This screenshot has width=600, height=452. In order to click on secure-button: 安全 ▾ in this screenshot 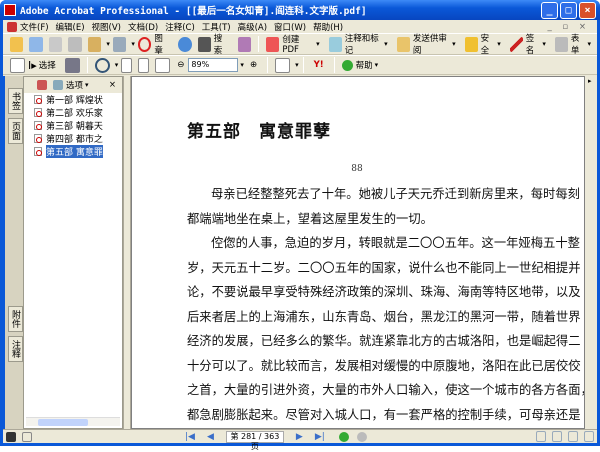, I will do `click(481, 44)`.